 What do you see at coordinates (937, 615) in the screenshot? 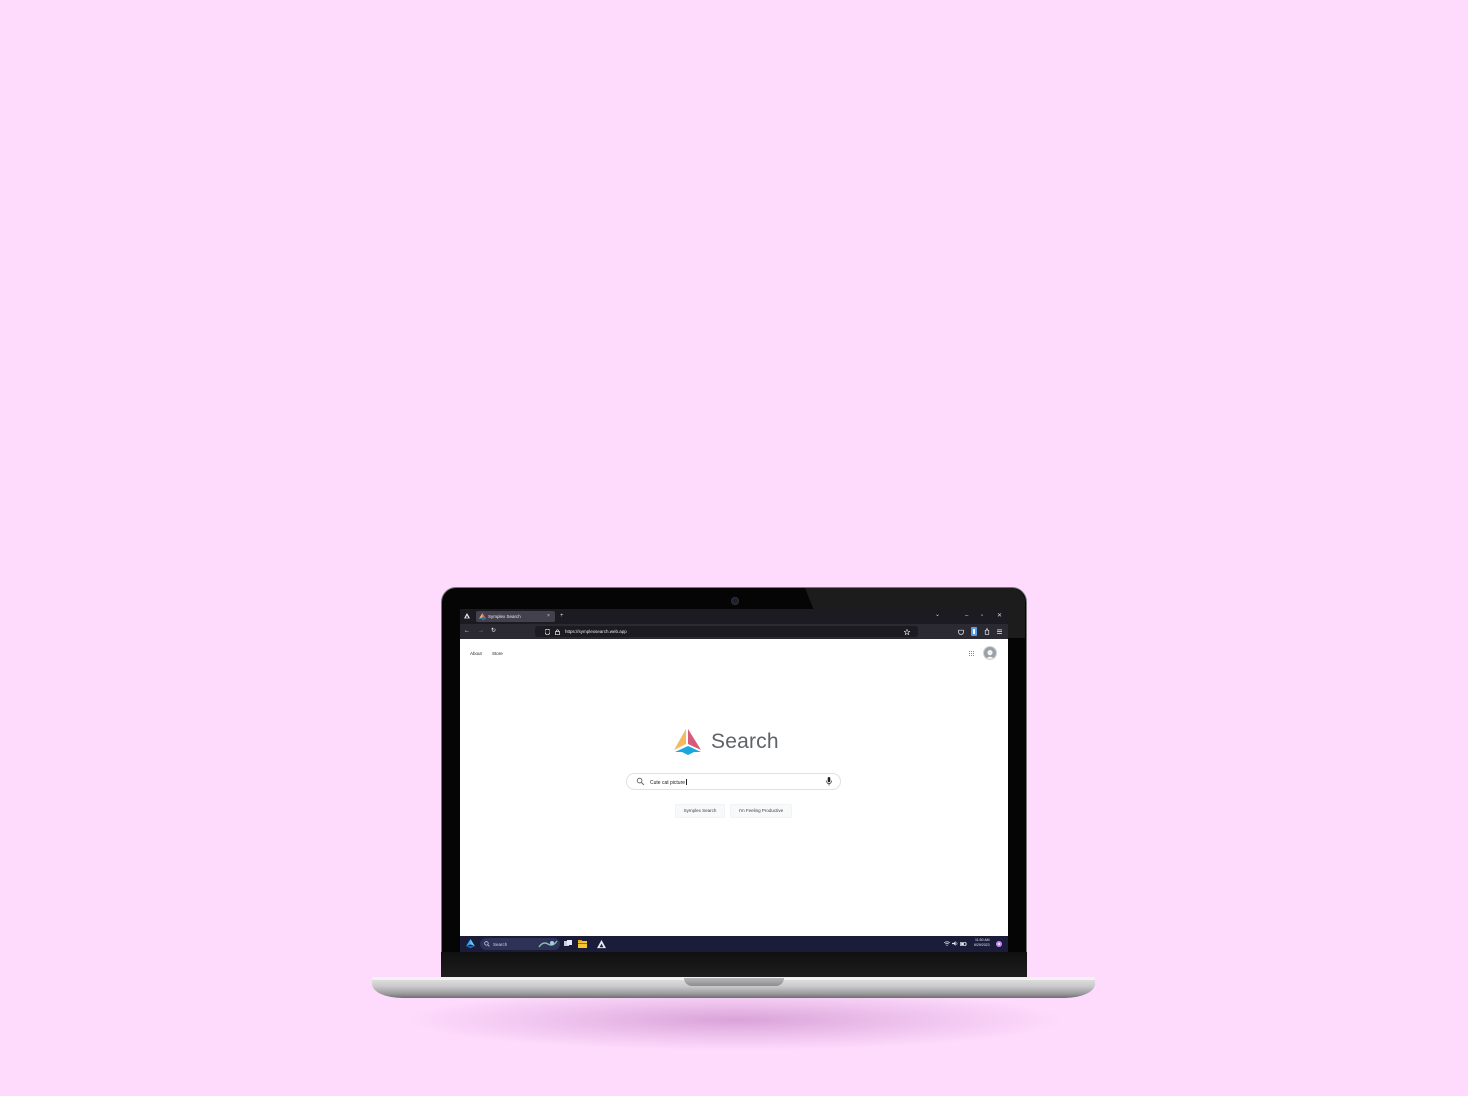
I see `list-all-tabs-icon: ⌄` at bounding box center [937, 615].